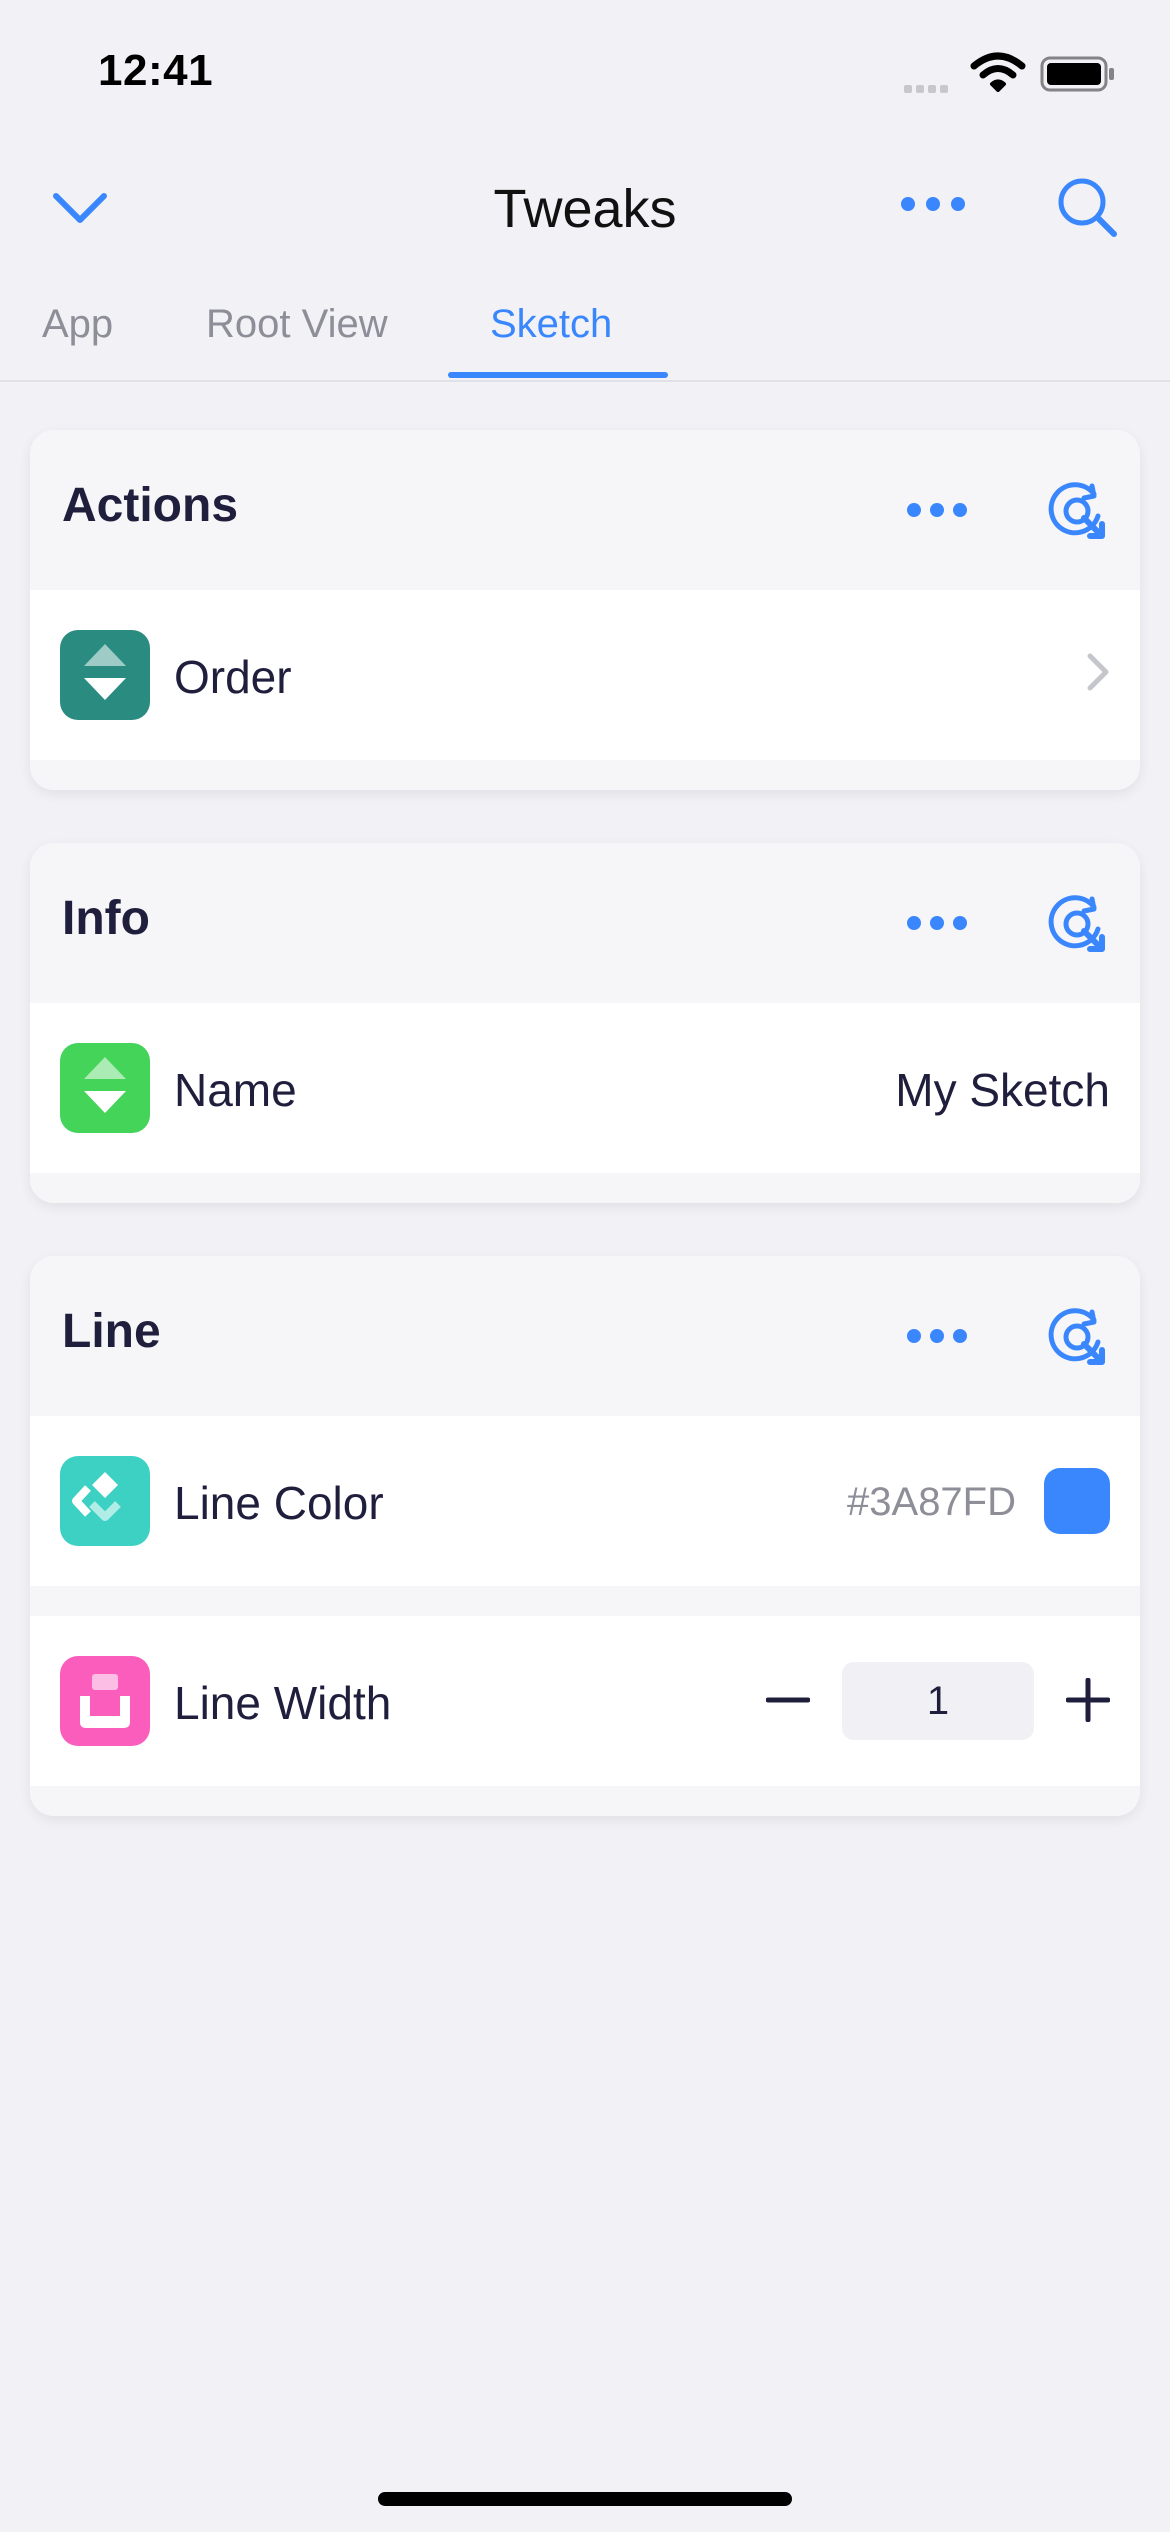  What do you see at coordinates (585, 510) in the screenshot?
I see `section-header: Actions` at bounding box center [585, 510].